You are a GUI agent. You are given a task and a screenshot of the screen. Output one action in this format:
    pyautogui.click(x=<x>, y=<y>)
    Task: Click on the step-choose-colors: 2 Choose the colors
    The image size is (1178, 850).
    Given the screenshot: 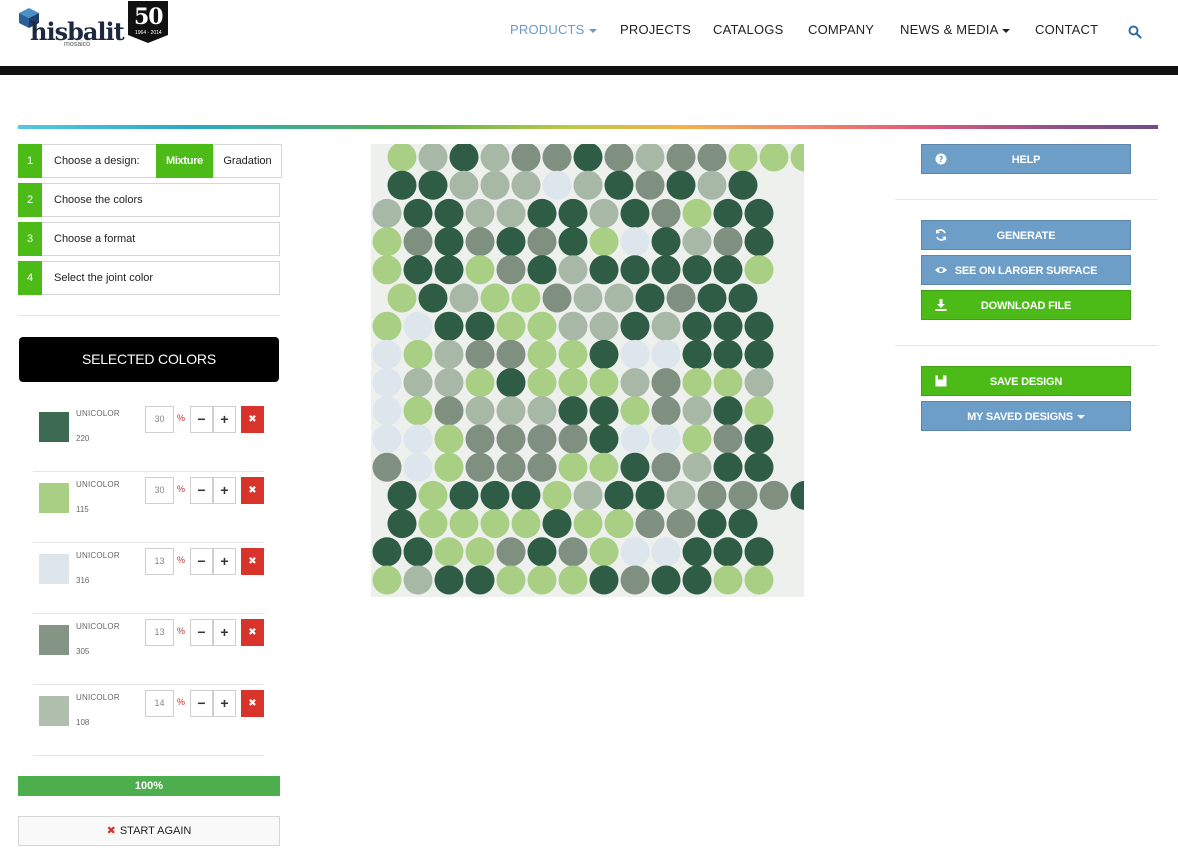 What is the action you would take?
    pyautogui.click(x=149, y=200)
    